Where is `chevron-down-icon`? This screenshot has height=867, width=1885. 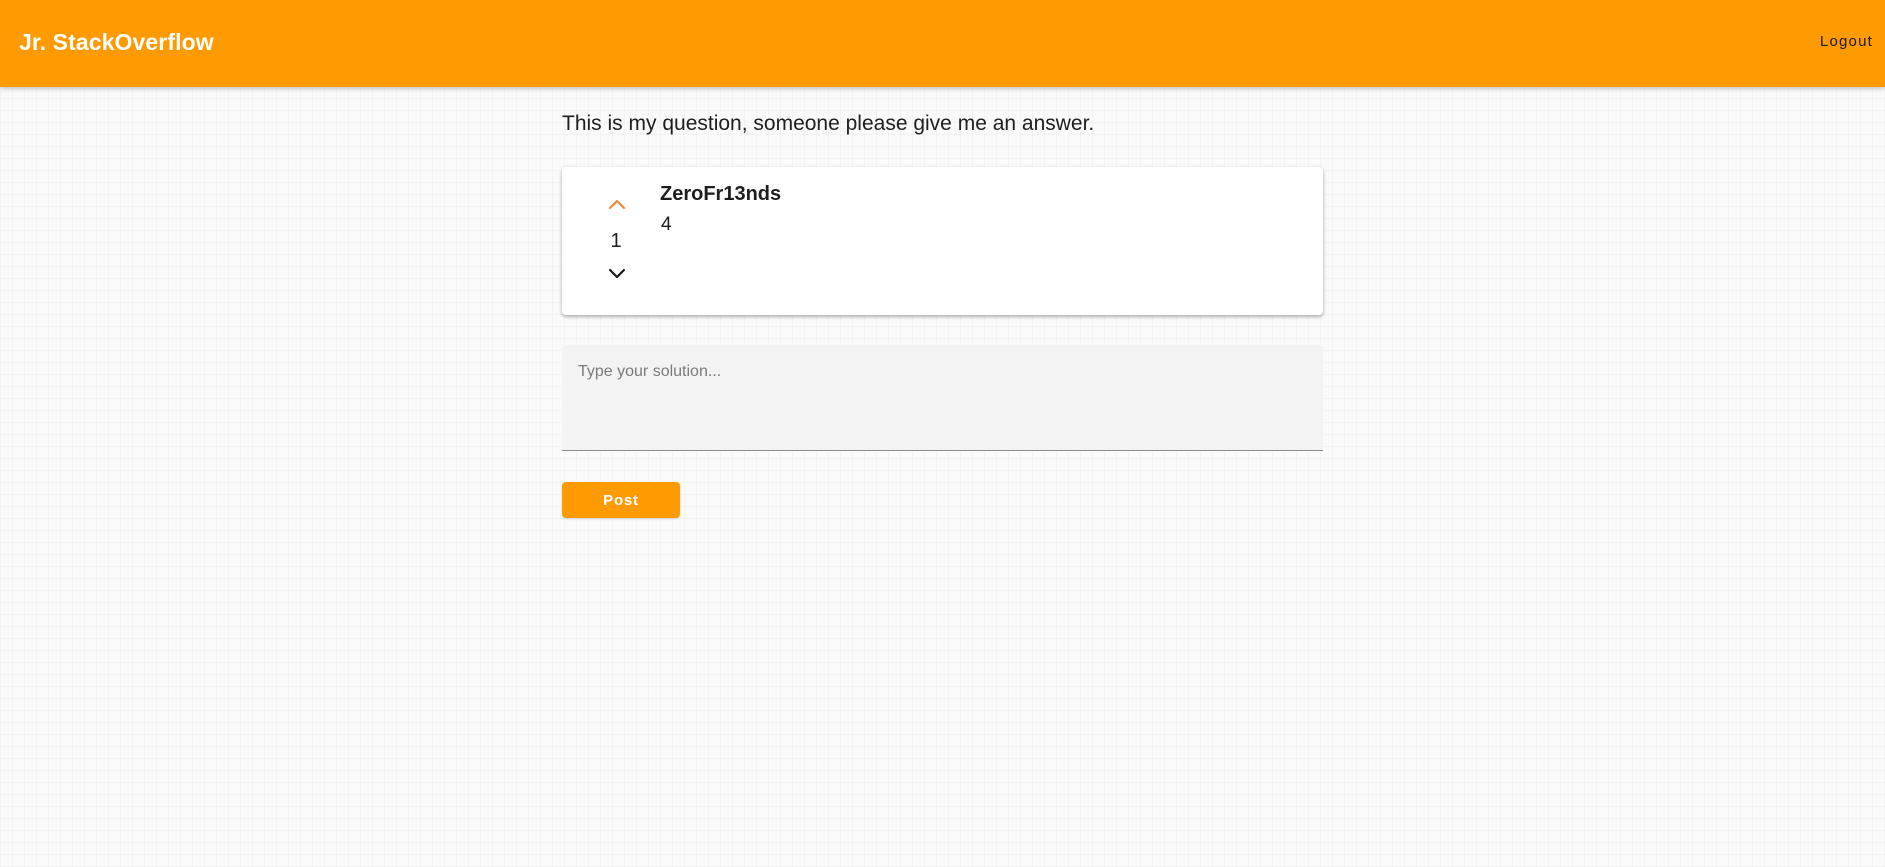 chevron-down-icon is located at coordinates (617, 274).